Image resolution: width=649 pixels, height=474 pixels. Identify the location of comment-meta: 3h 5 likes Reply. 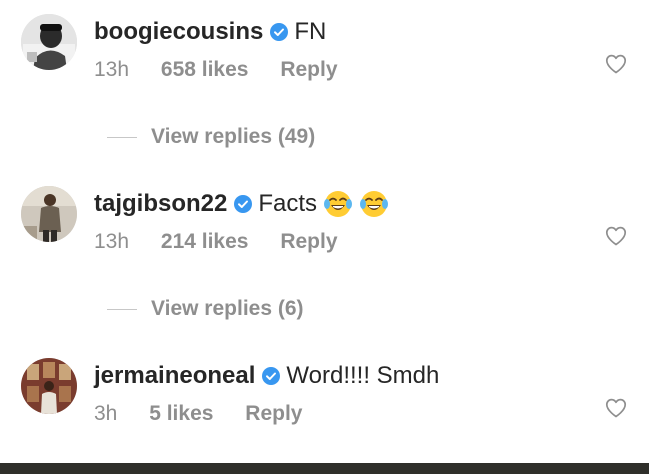
(198, 414).